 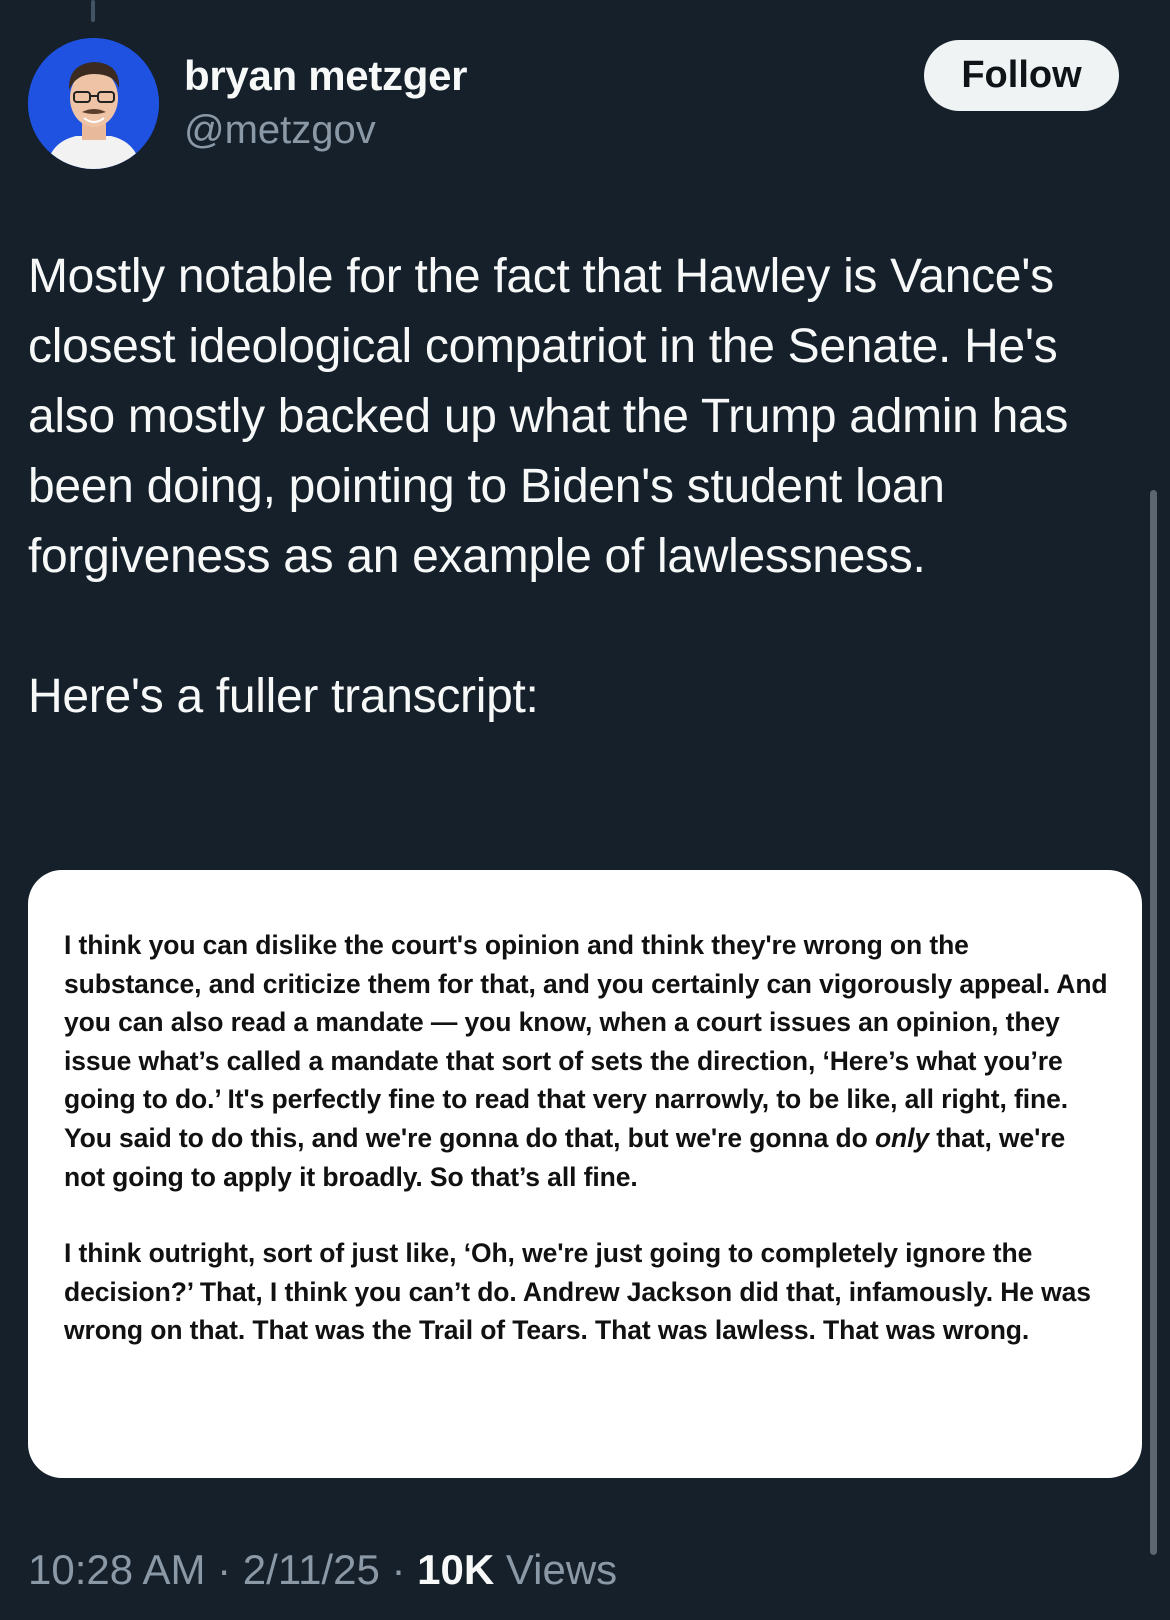 What do you see at coordinates (902, 1137) in the screenshot?
I see `transcript-emphasis: only` at bounding box center [902, 1137].